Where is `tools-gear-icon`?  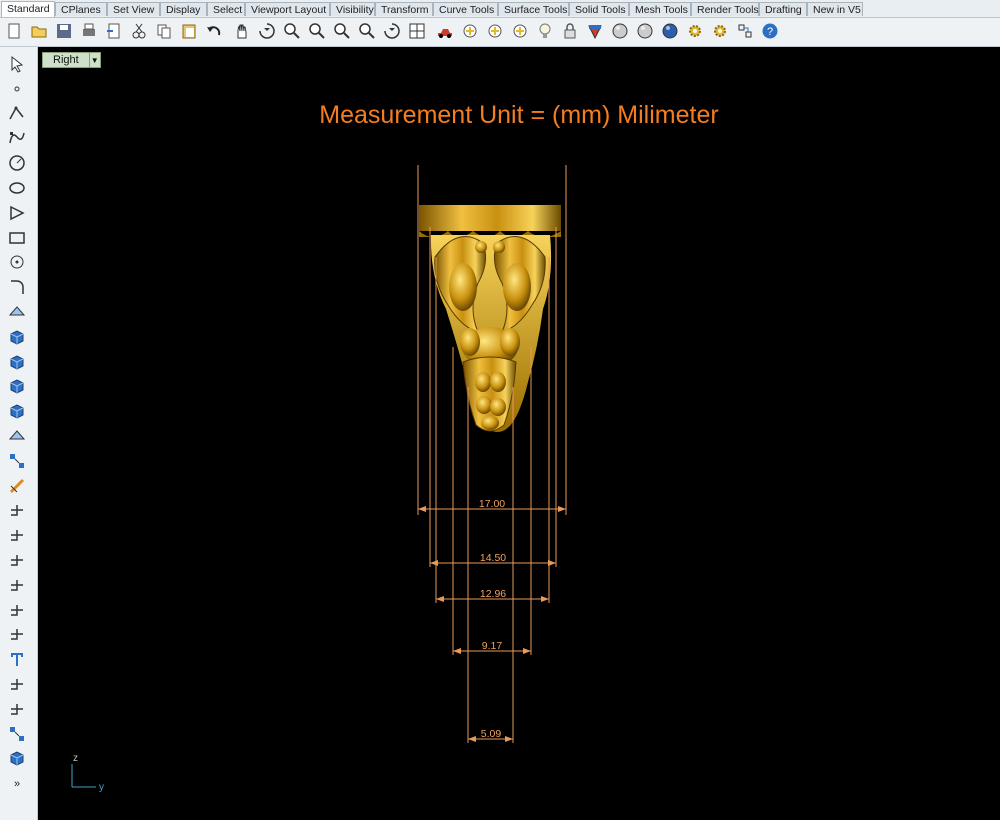
tools-gear-icon is located at coordinates (720, 31).